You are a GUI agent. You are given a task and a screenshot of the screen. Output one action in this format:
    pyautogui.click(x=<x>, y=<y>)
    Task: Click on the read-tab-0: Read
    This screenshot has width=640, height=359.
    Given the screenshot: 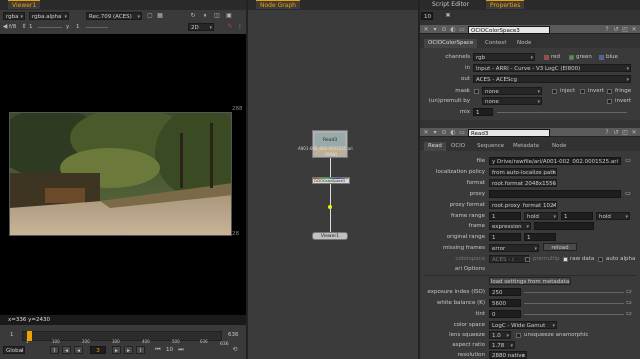 What is the action you would take?
    pyautogui.click(x=435, y=146)
    